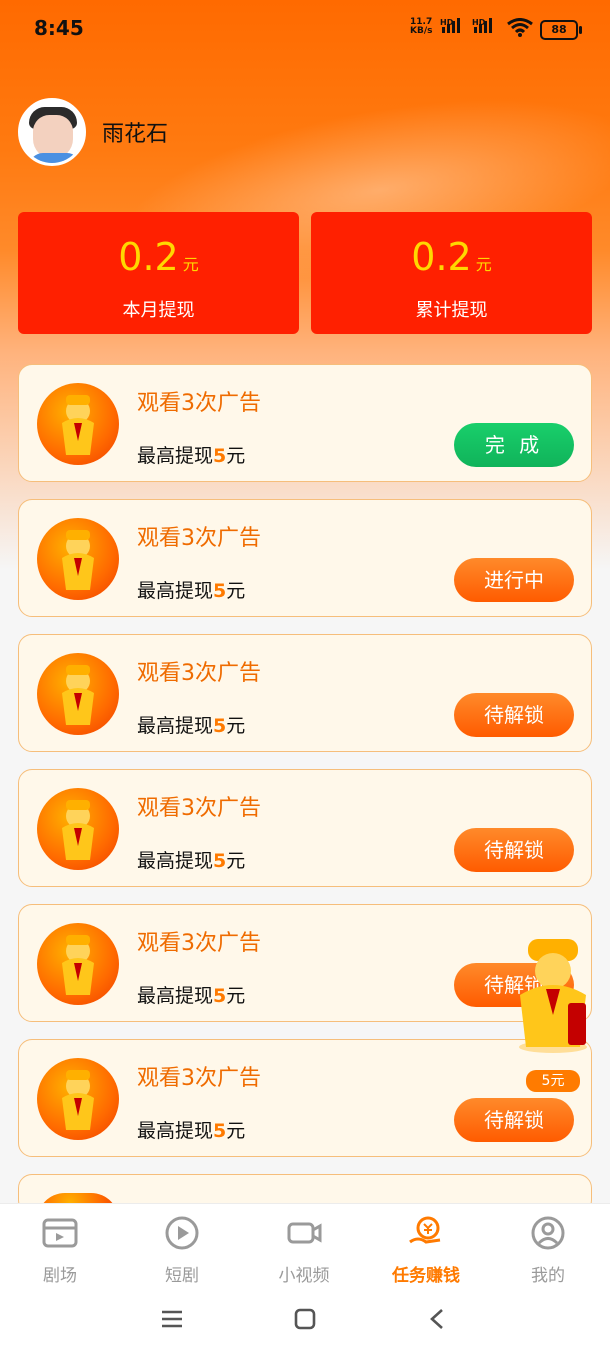 Image resolution: width=610 pixels, height=1356 pixels. What do you see at coordinates (135, 134) in the screenshot?
I see `username: 雨花石` at bounding box center [135, 134].